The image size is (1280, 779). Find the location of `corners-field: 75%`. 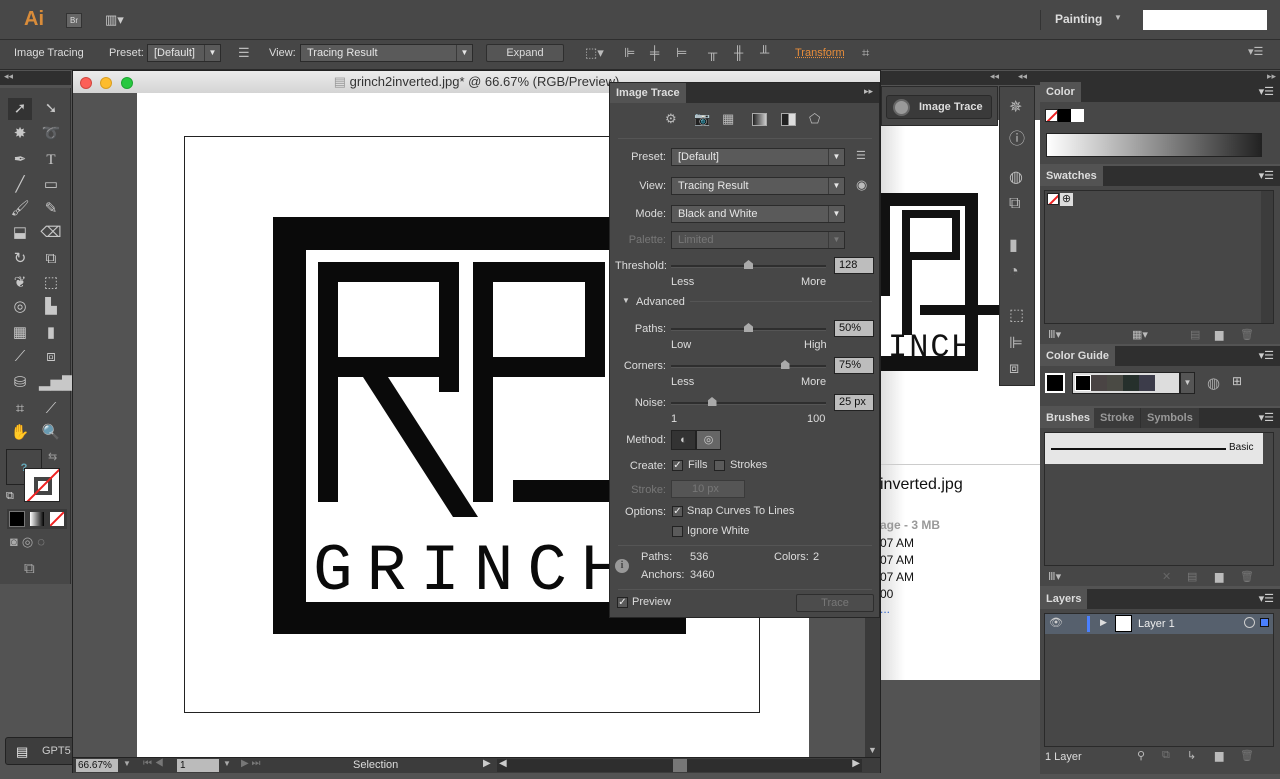

corners-field: 75% is located at coordinates (854, 365).